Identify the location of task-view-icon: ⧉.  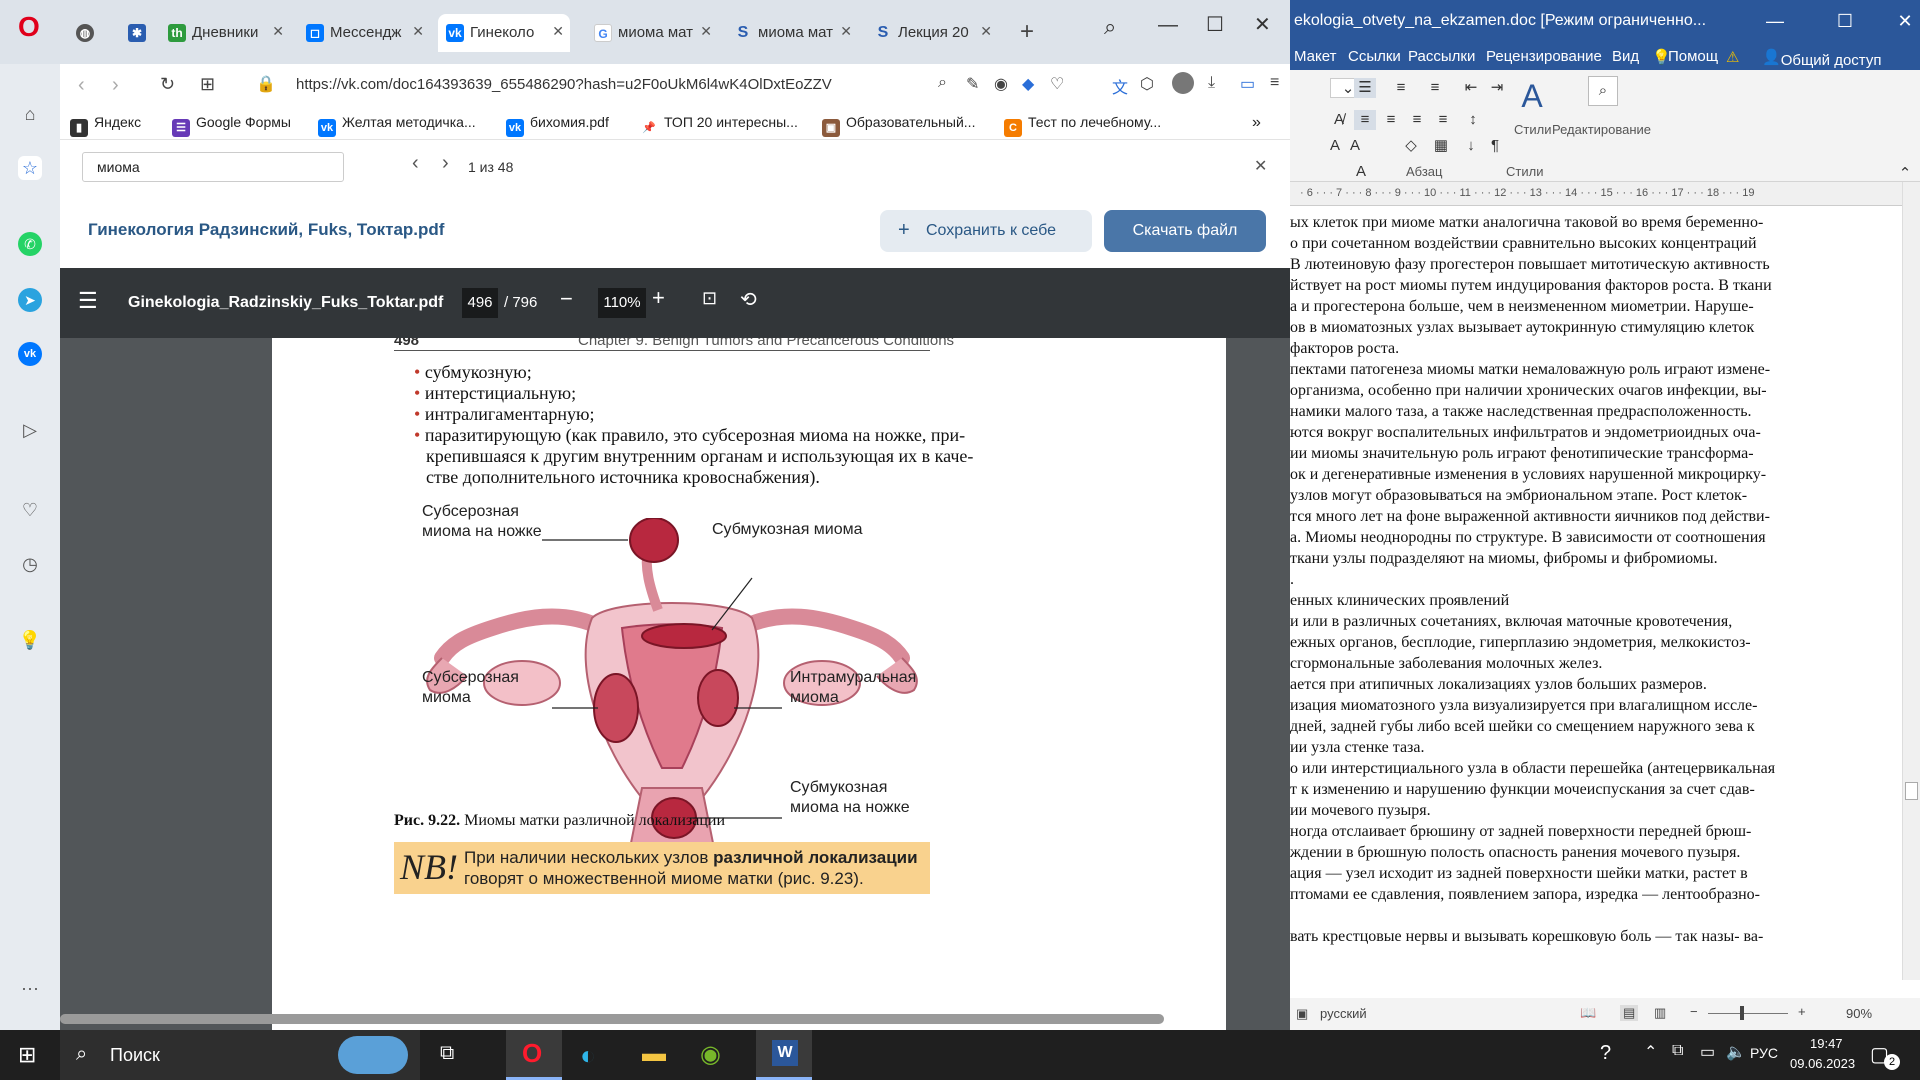
(447, 1053).